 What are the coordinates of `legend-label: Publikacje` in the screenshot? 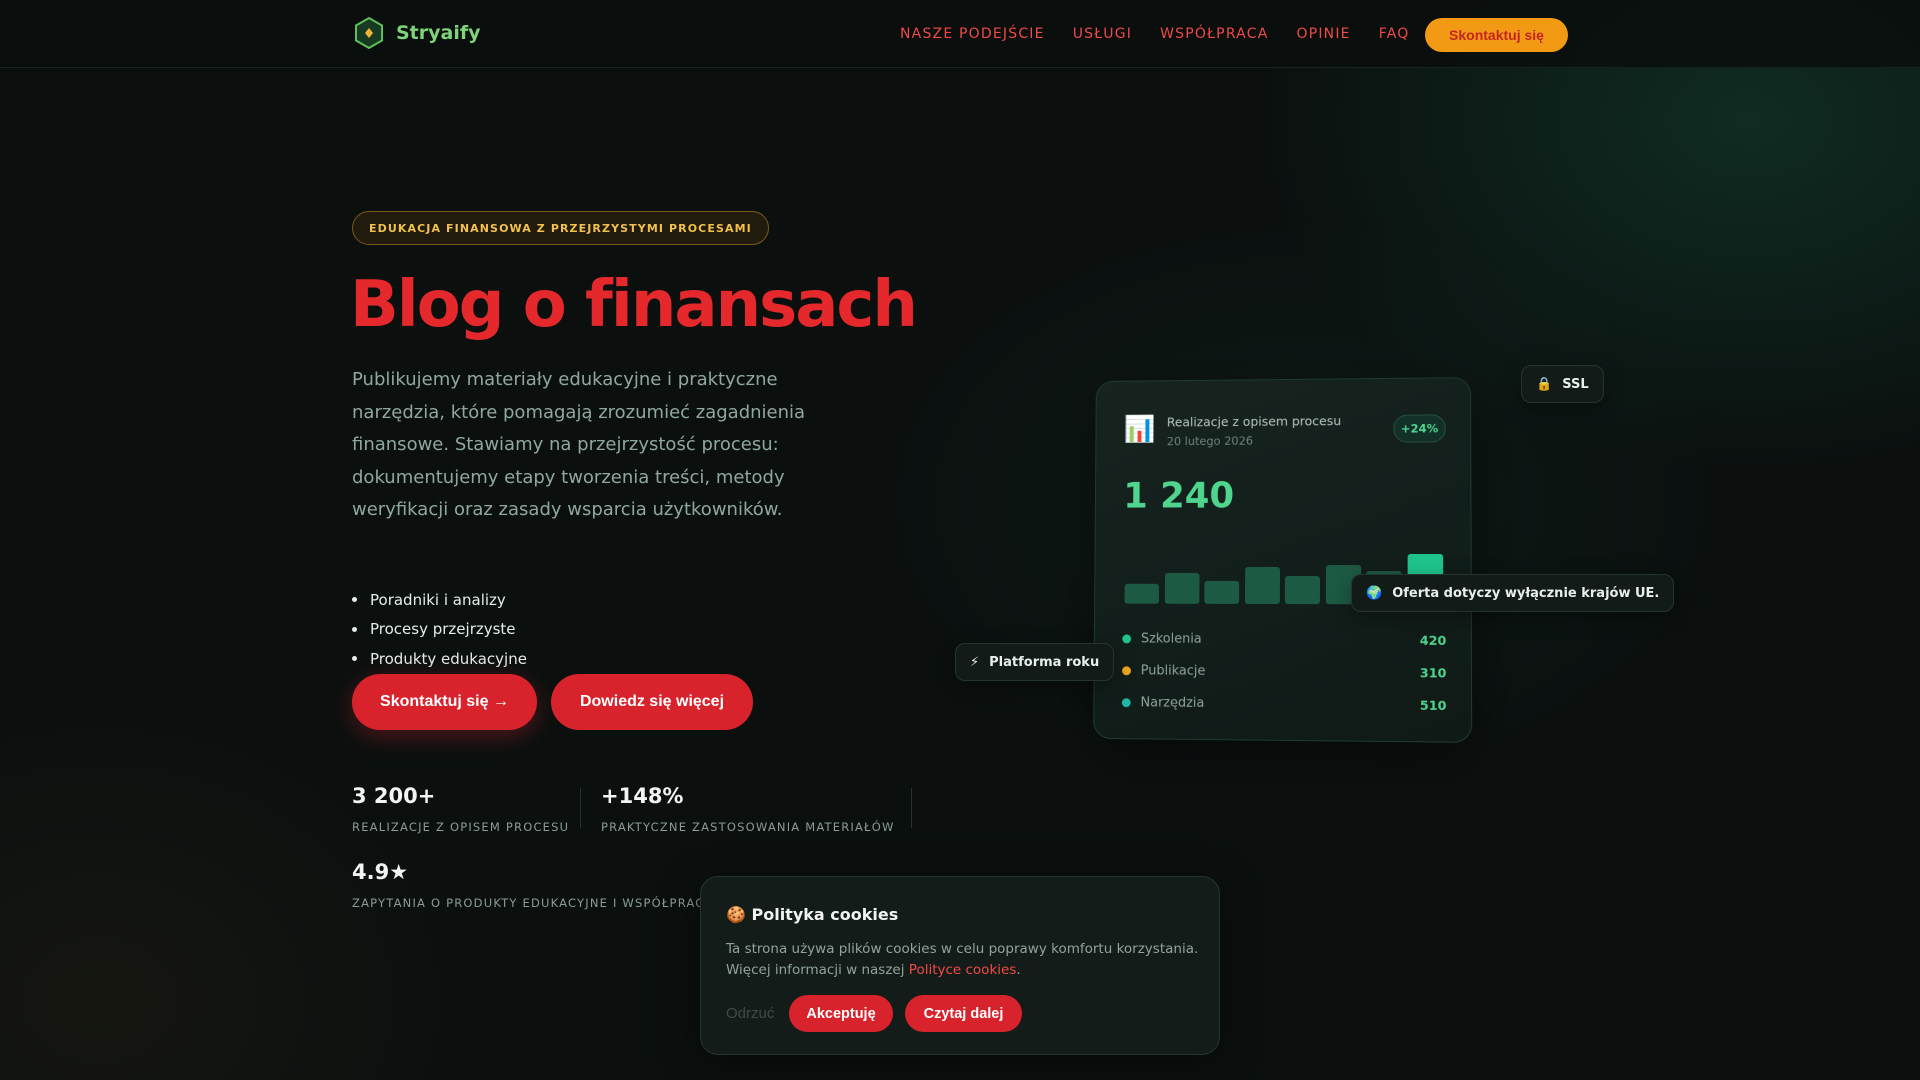 It's located at (1173, 670).